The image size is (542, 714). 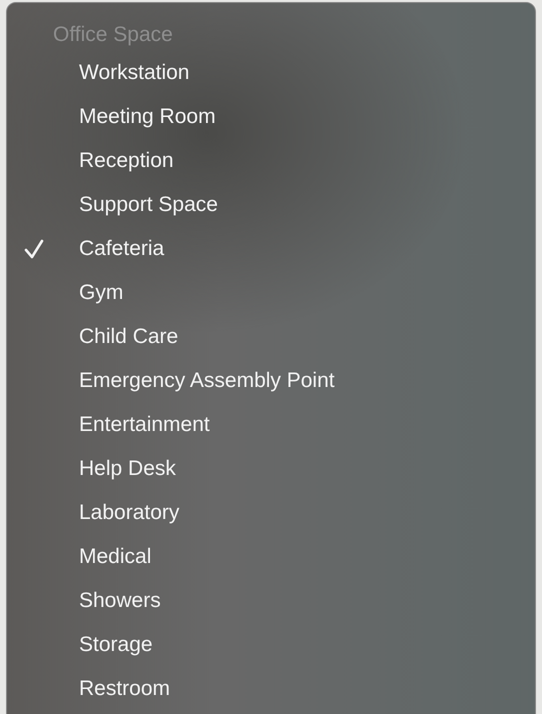 What do you see at coordinates (271, 469) in the screenshot?
I see `menu-item: Help Desk` at bounding box center [271, 469].